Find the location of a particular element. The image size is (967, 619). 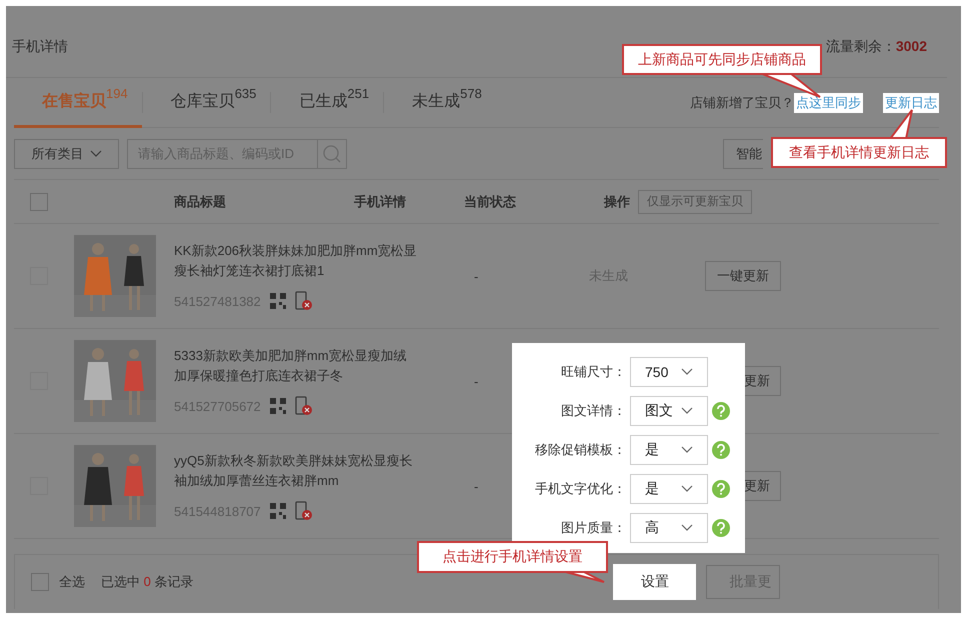

settings-button: 设置 is located at coordinates (654, 582).